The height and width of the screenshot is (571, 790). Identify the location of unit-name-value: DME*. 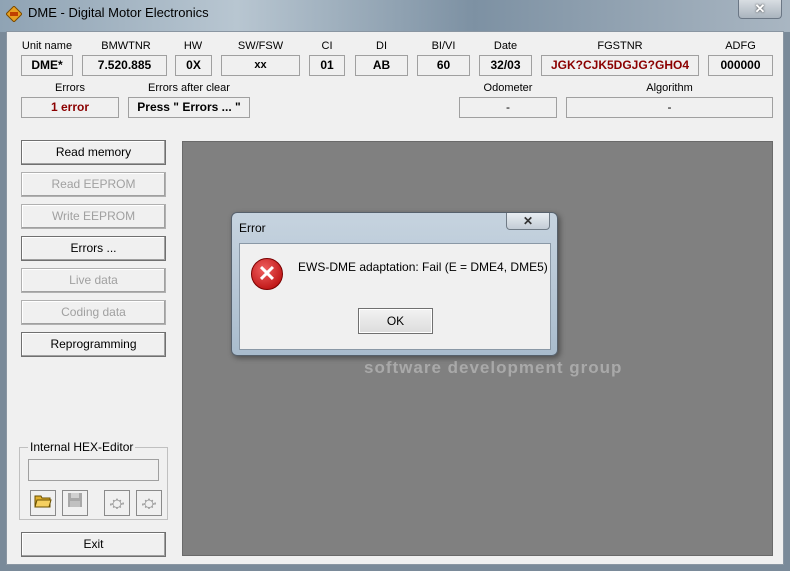
(47, 65).